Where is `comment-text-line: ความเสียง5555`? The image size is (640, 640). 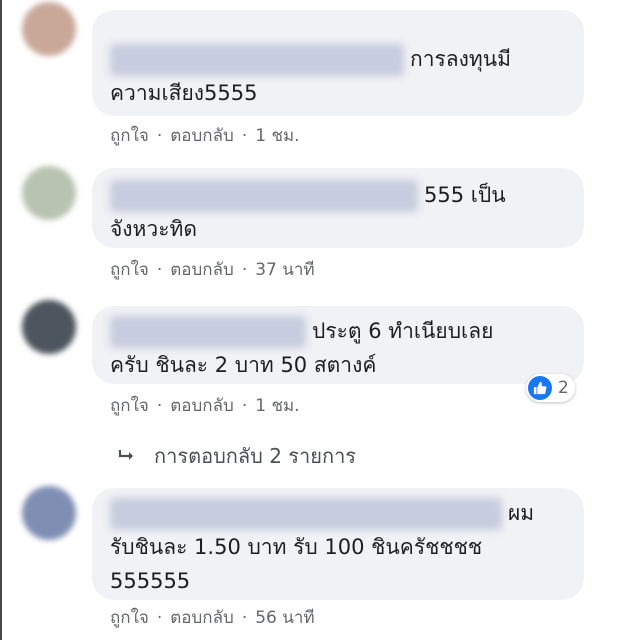 comment-text-line: ความเสียง5555 is located at coordinates (184, 93).